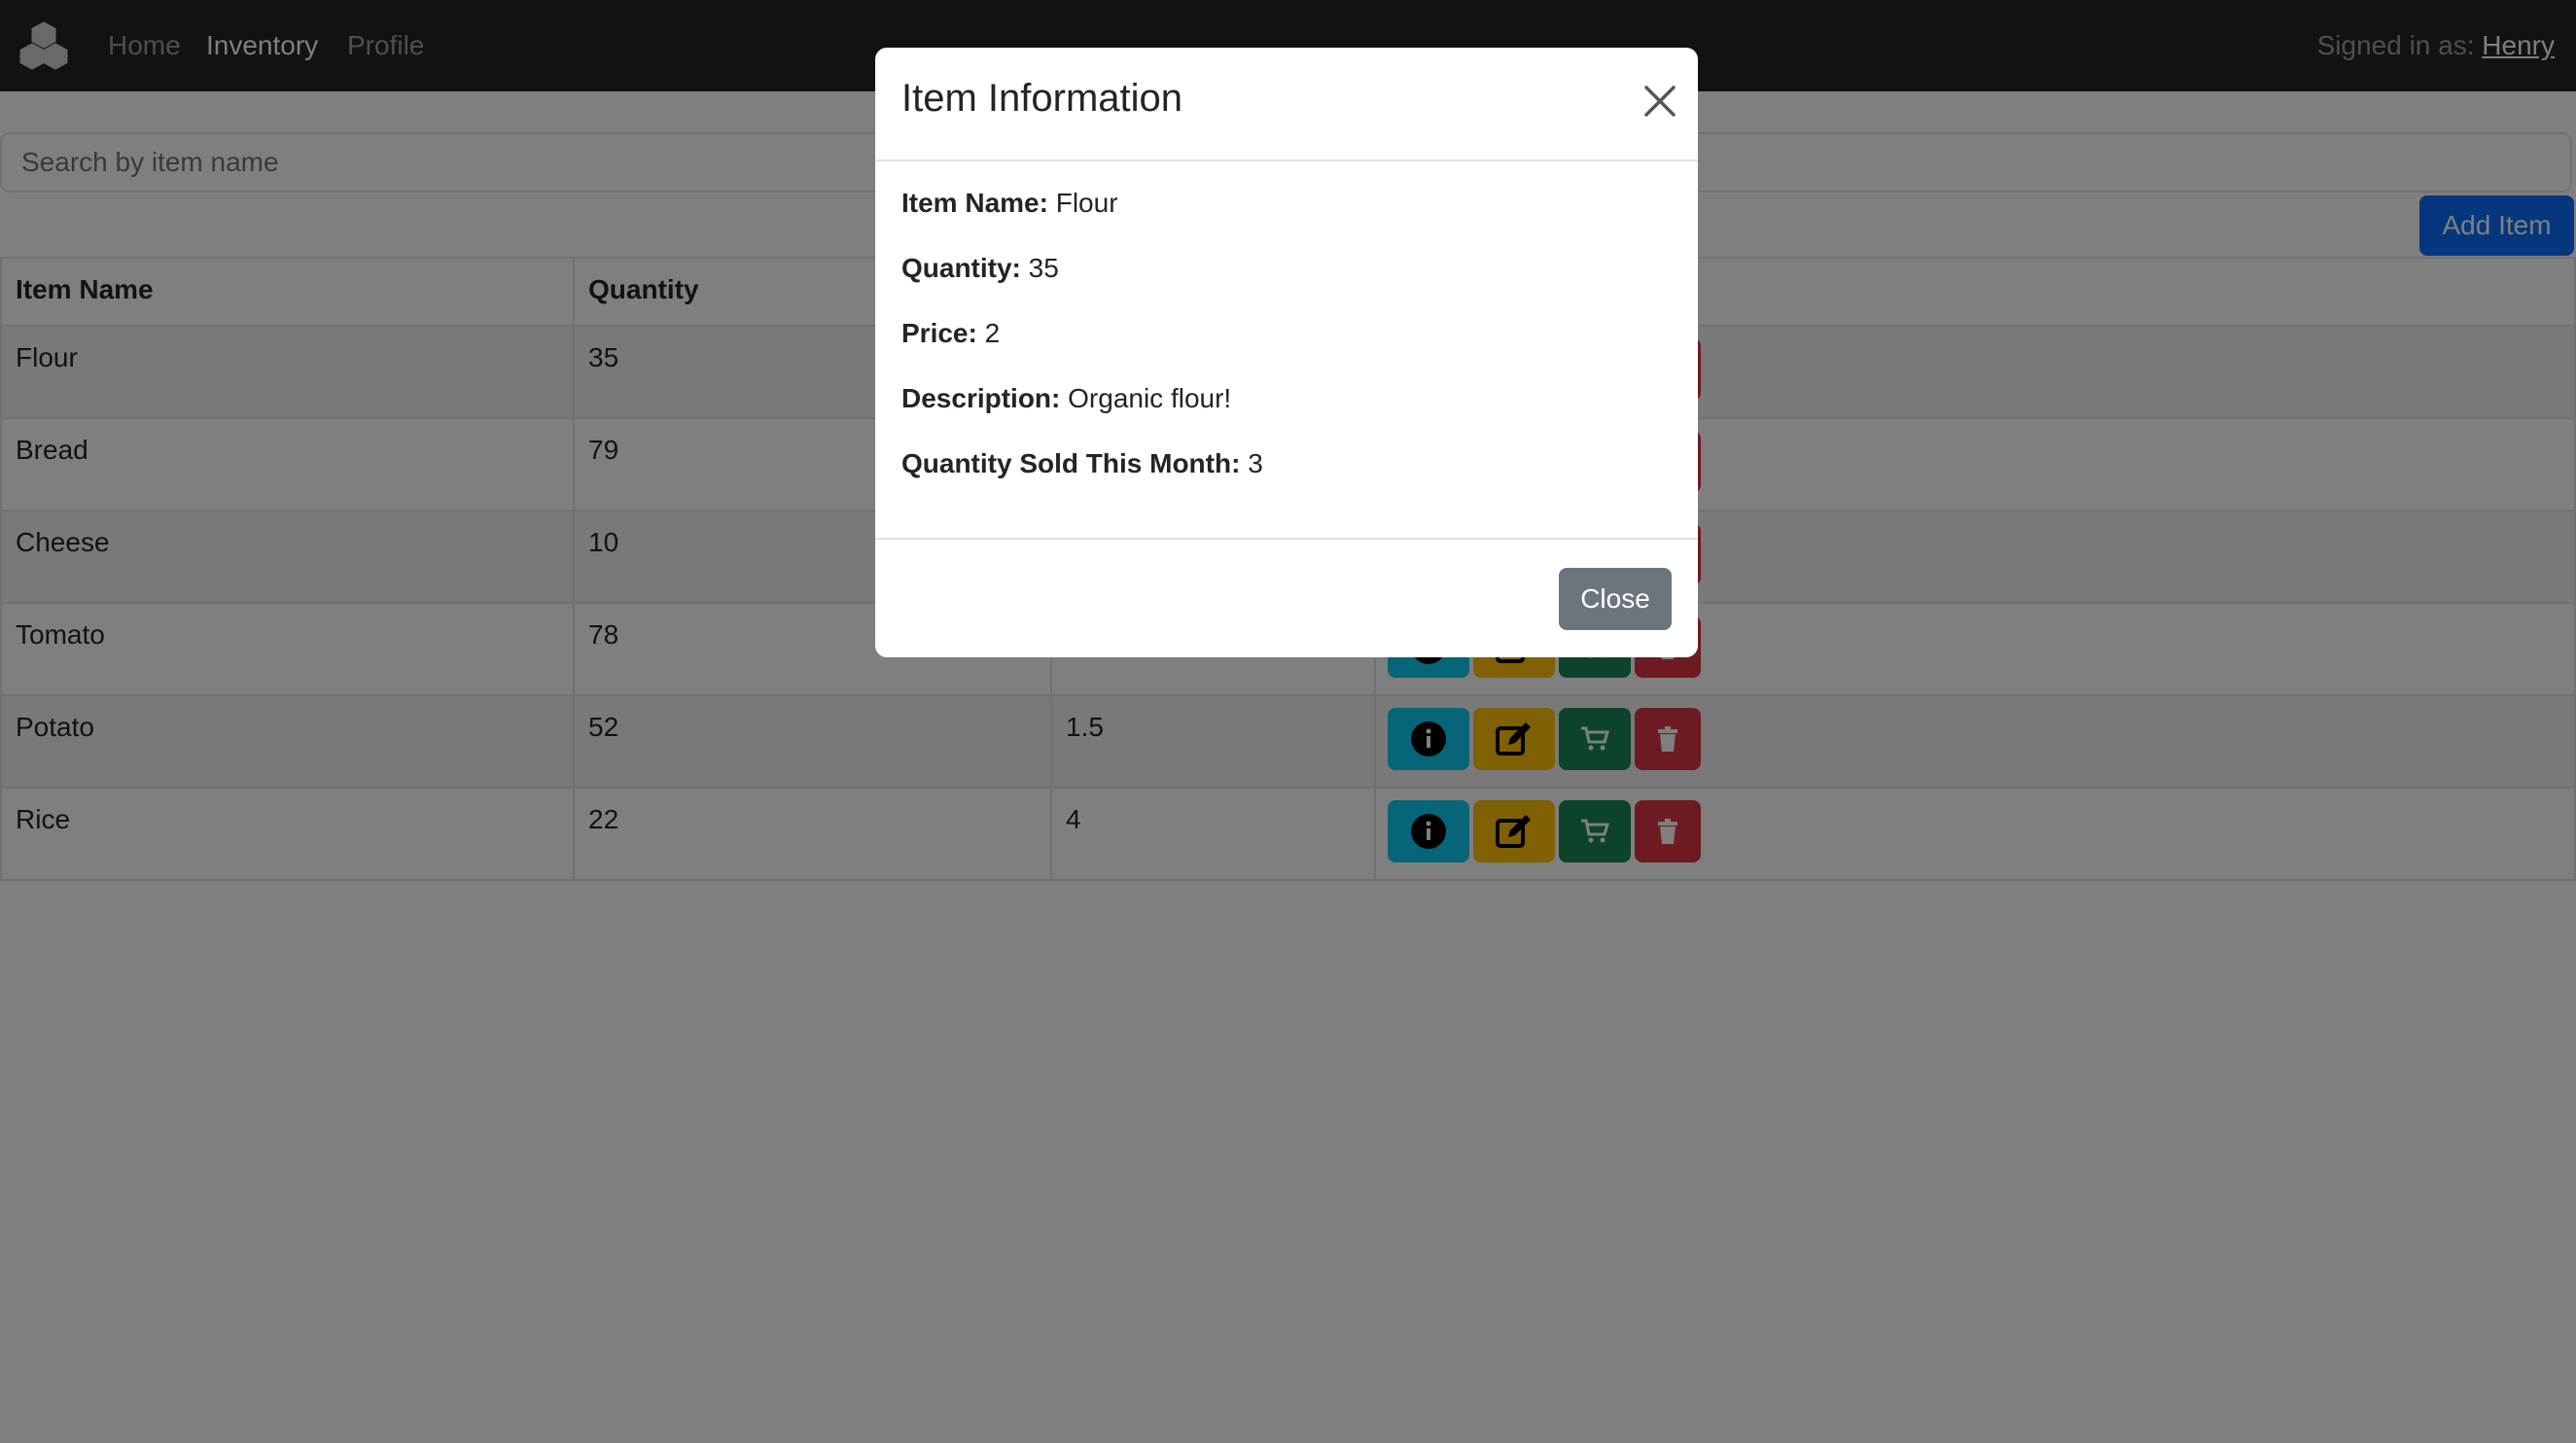 The height and width of the screenshot is (1443, 2576). What do you see at coordinates (1287, 203) in the screenshot?
I see `field-item-name: Item Name: Flour` at bounding box center [1287, 203].